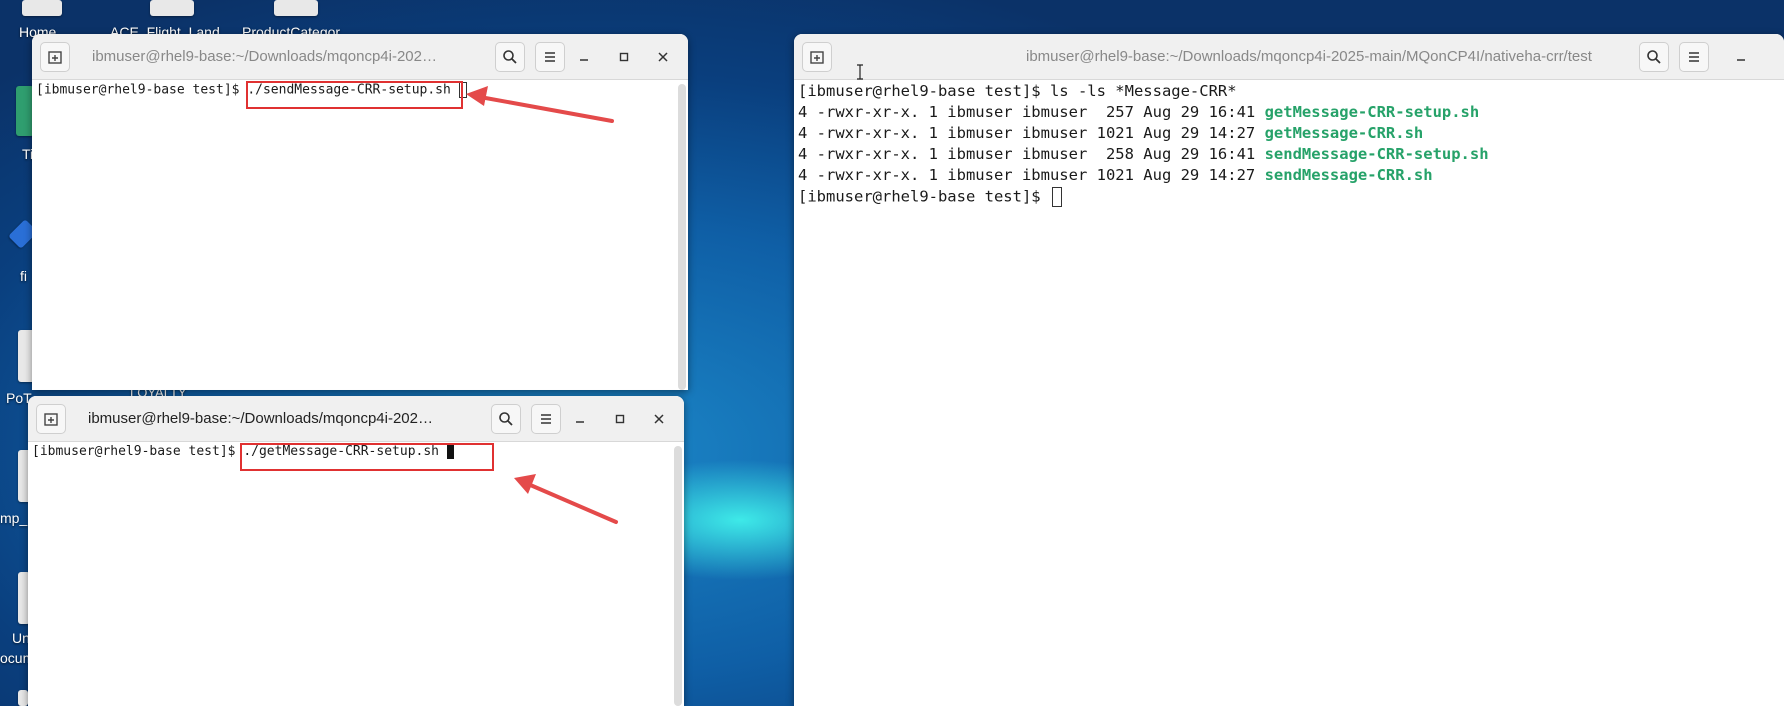 This screenshot has width=1784, height=706. I want to click on listing-filename: sendMessage-CRR.sh, so click(1349, 175).